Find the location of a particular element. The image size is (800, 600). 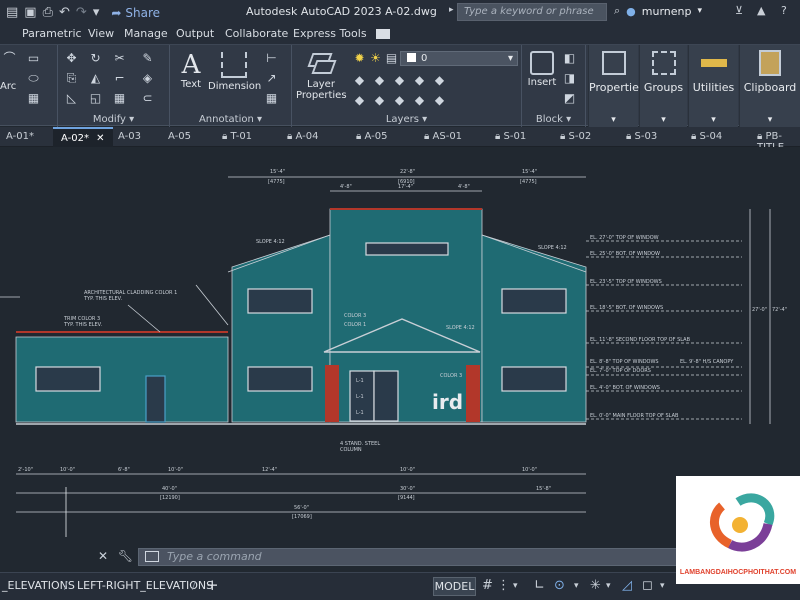

ribbon-toggle-icon is located at coordinates (383, 34).